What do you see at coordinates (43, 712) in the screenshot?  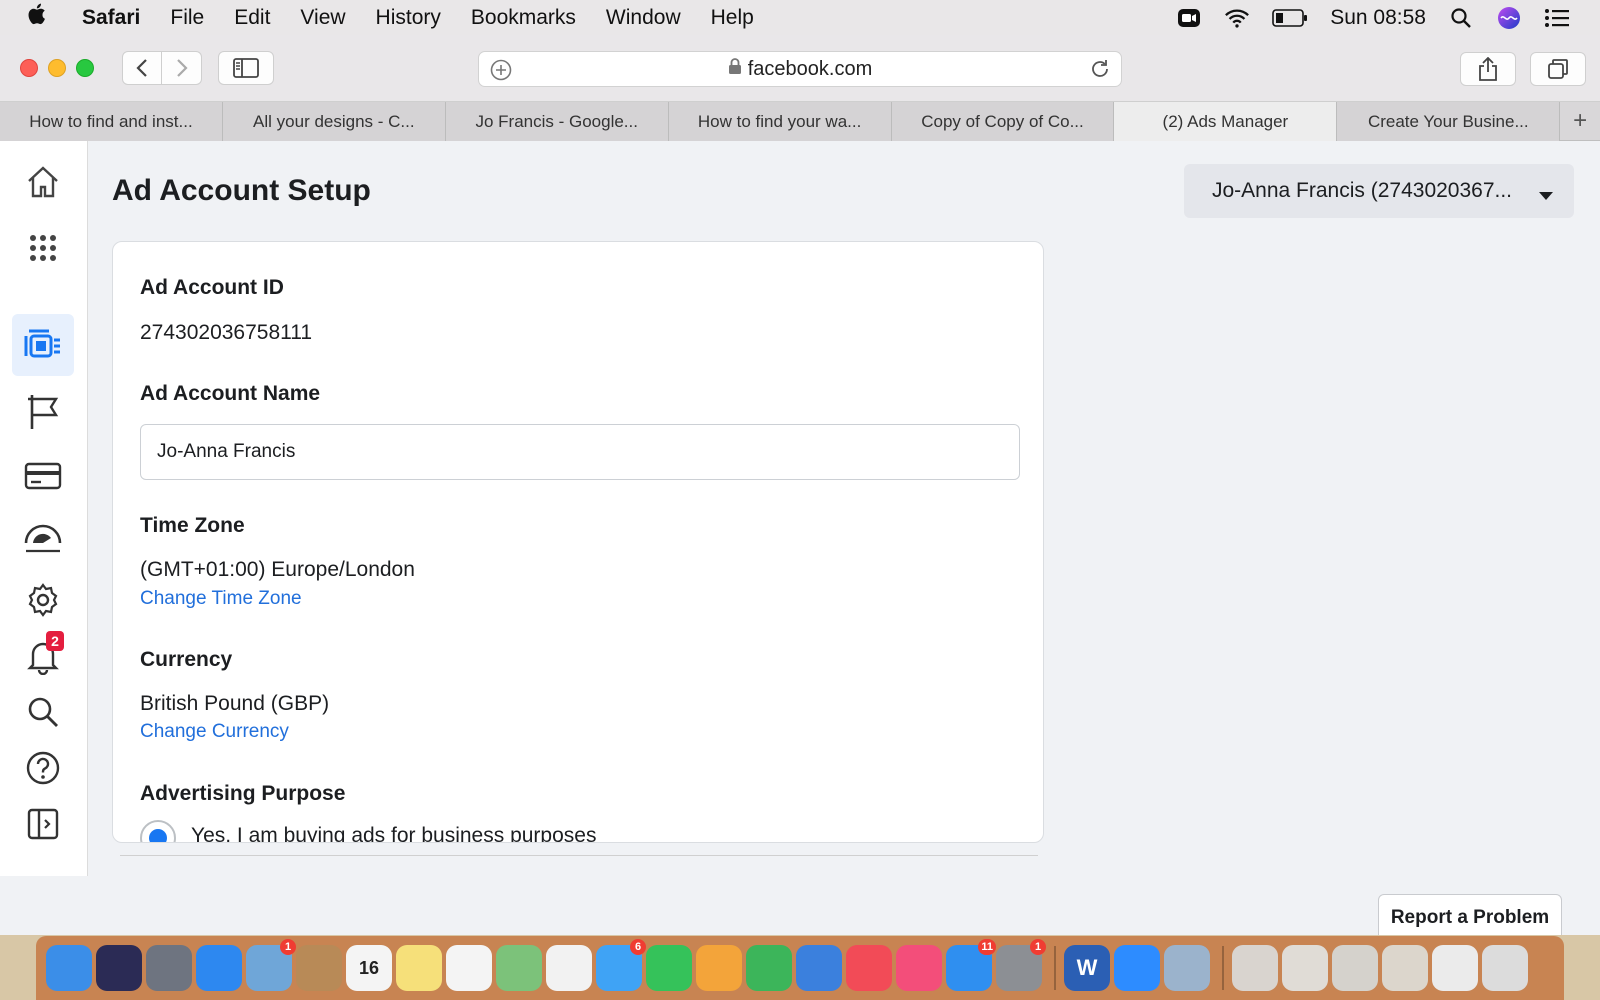 I see `nav-search` at bounding box center [43, 712].